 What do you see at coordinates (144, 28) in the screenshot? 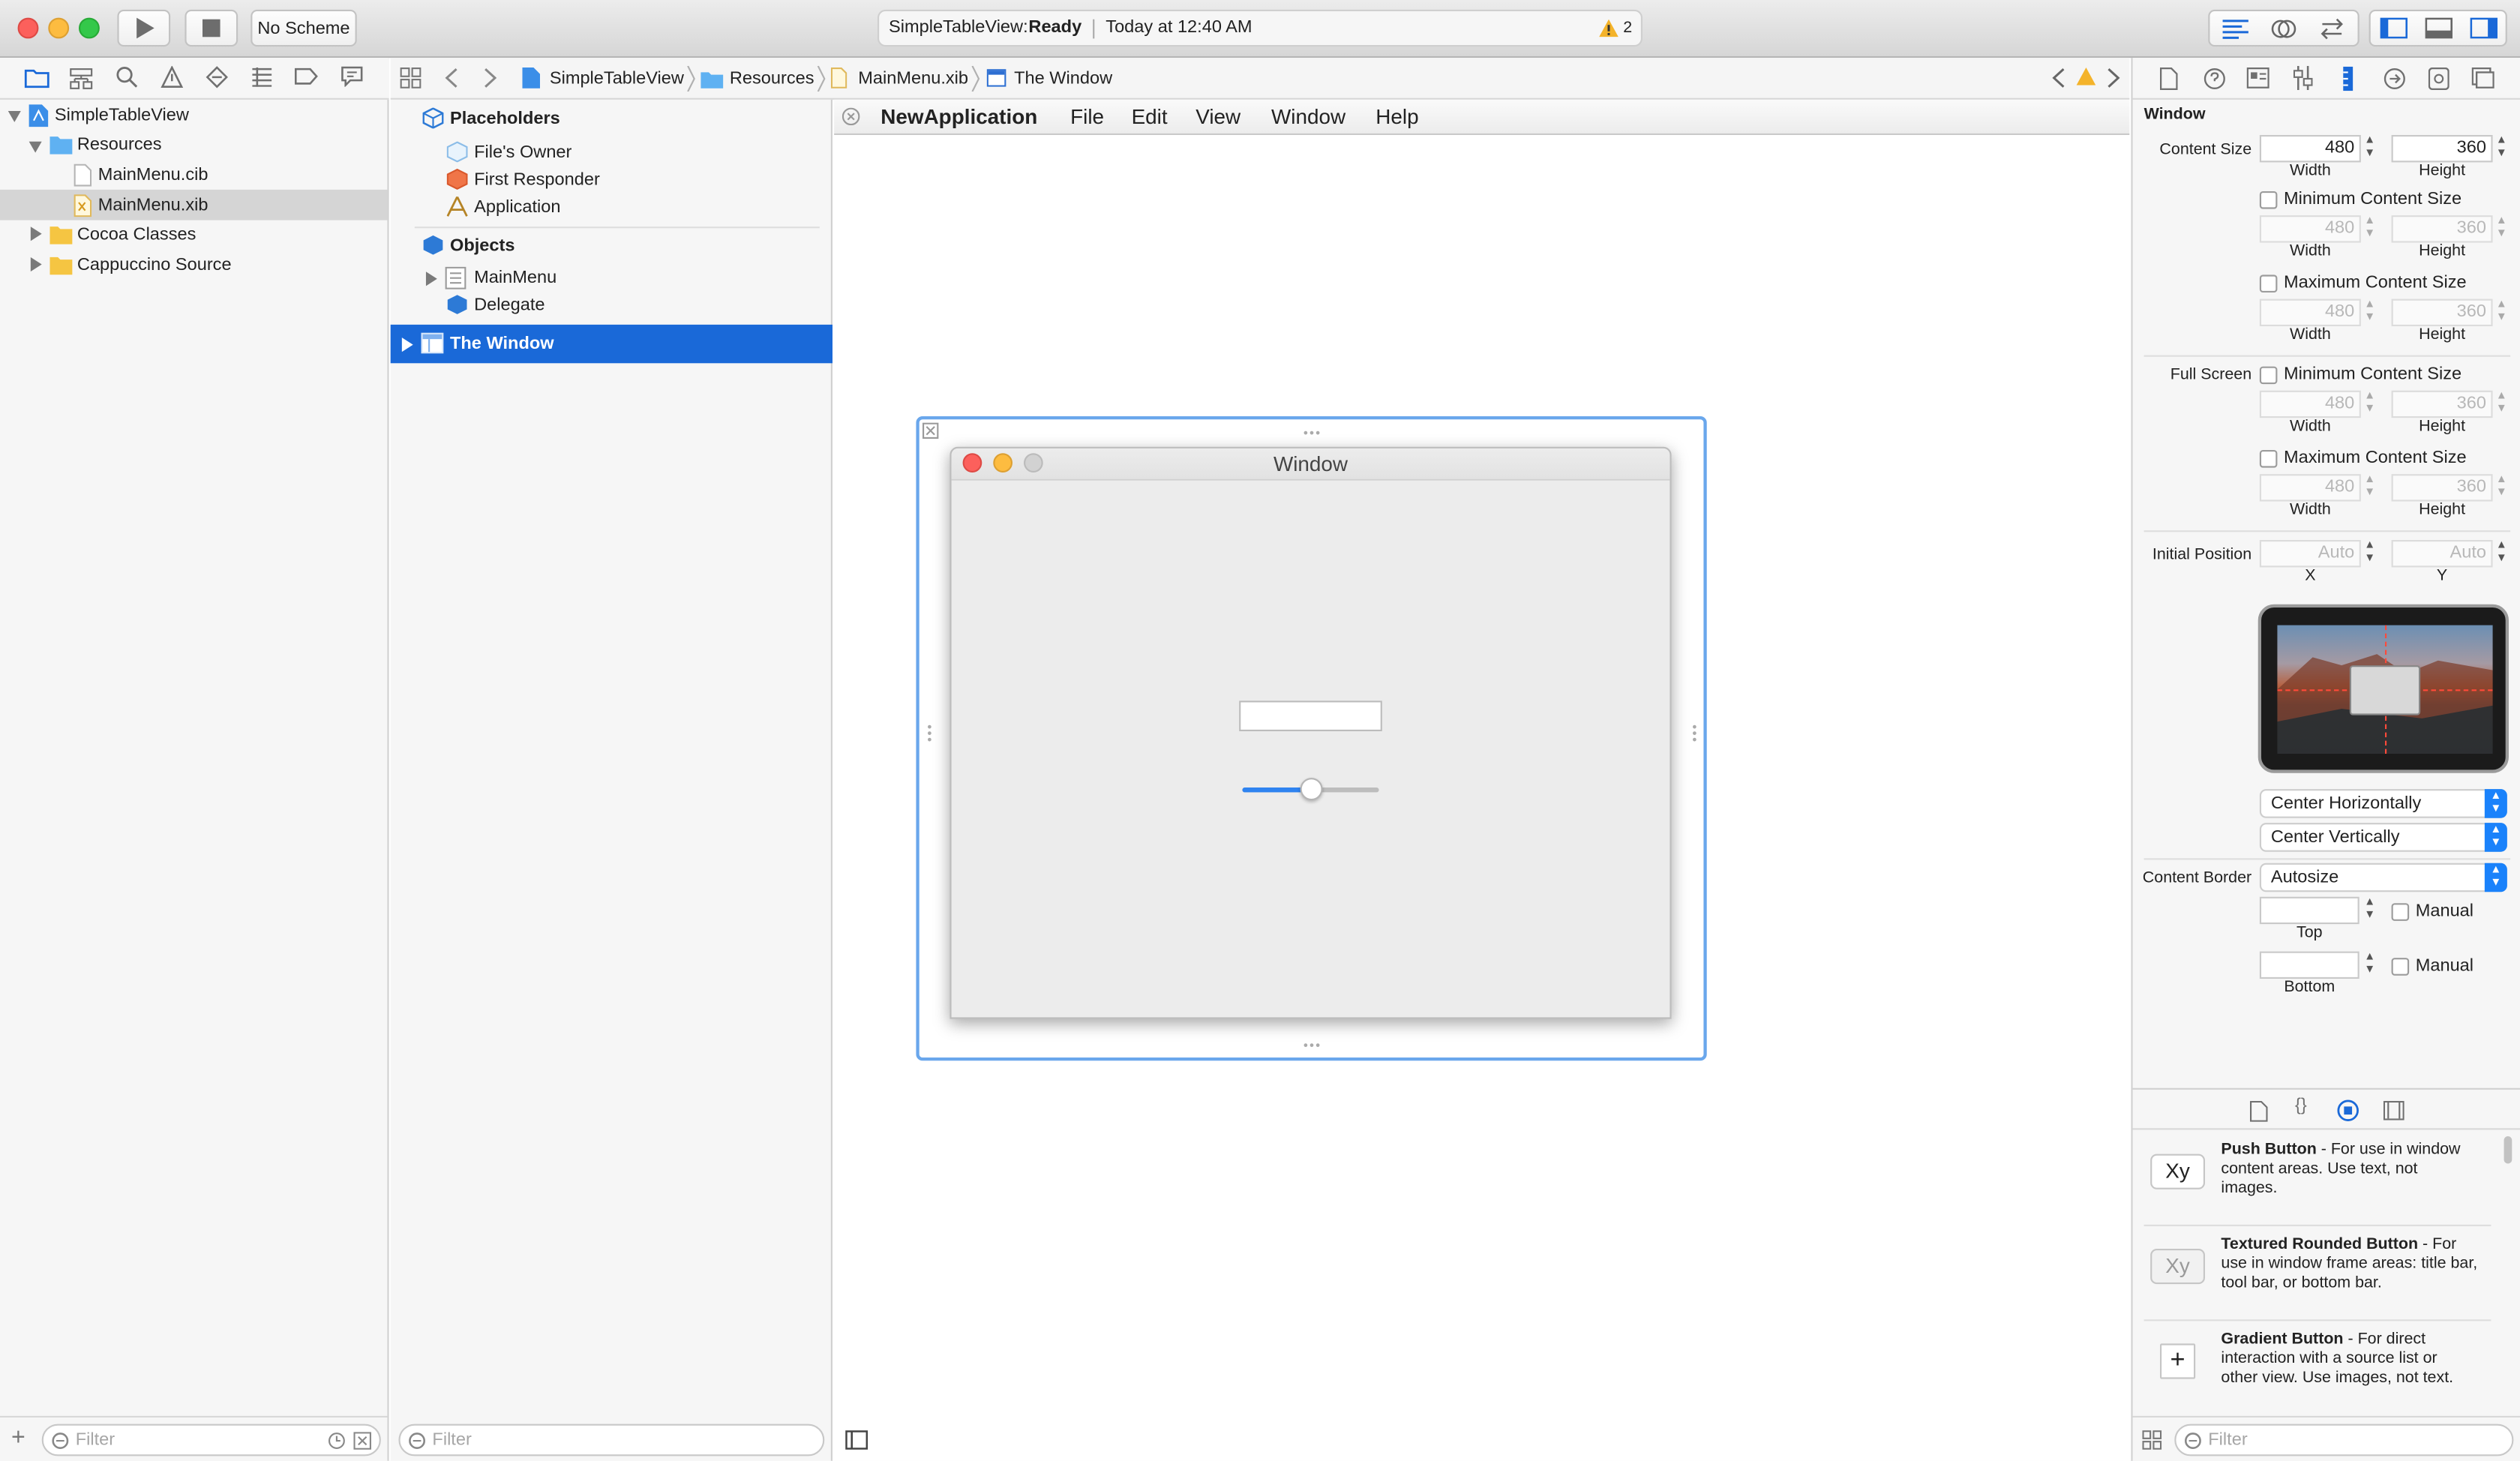
I see `run-button` at bounding box center [144, 28].